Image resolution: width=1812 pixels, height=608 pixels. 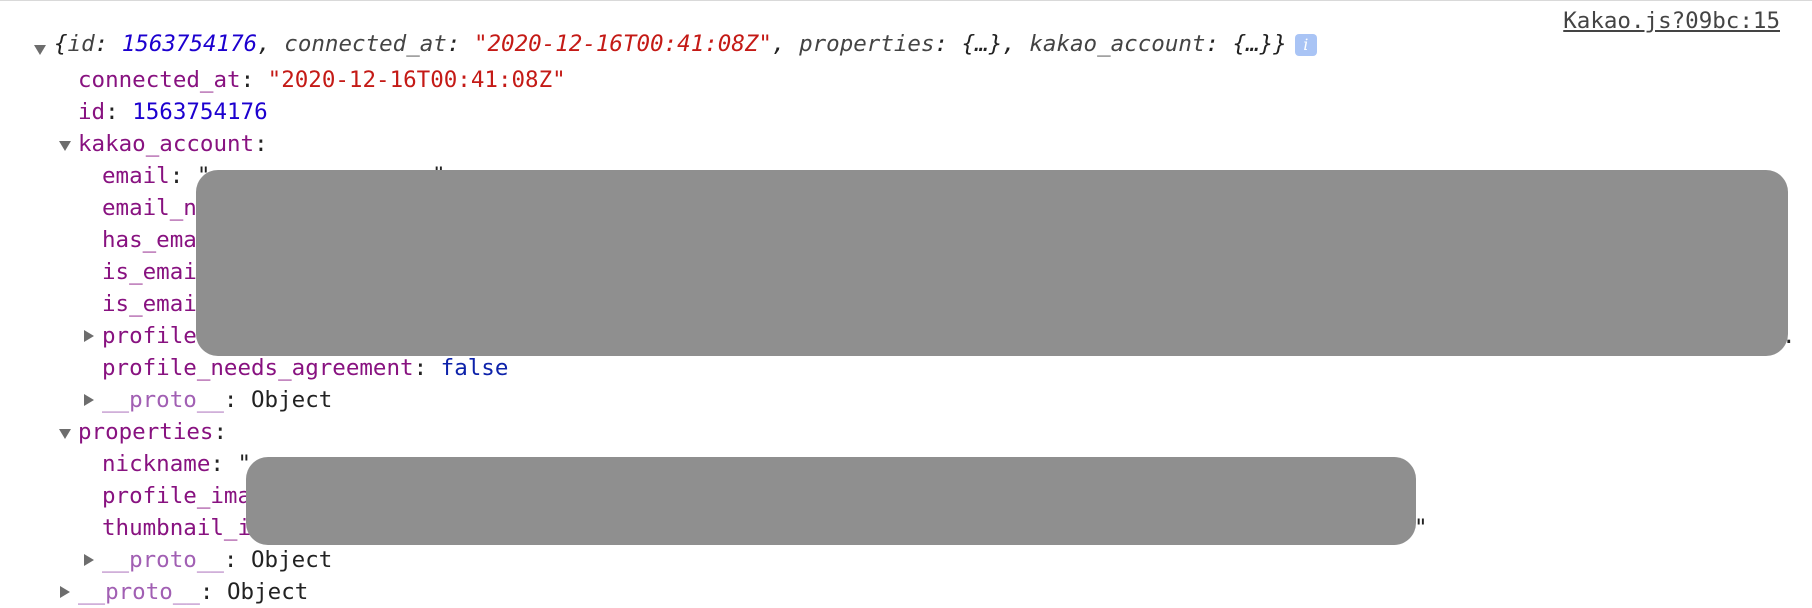 I want to click on prop-value: false, so click(x=474, y=368).